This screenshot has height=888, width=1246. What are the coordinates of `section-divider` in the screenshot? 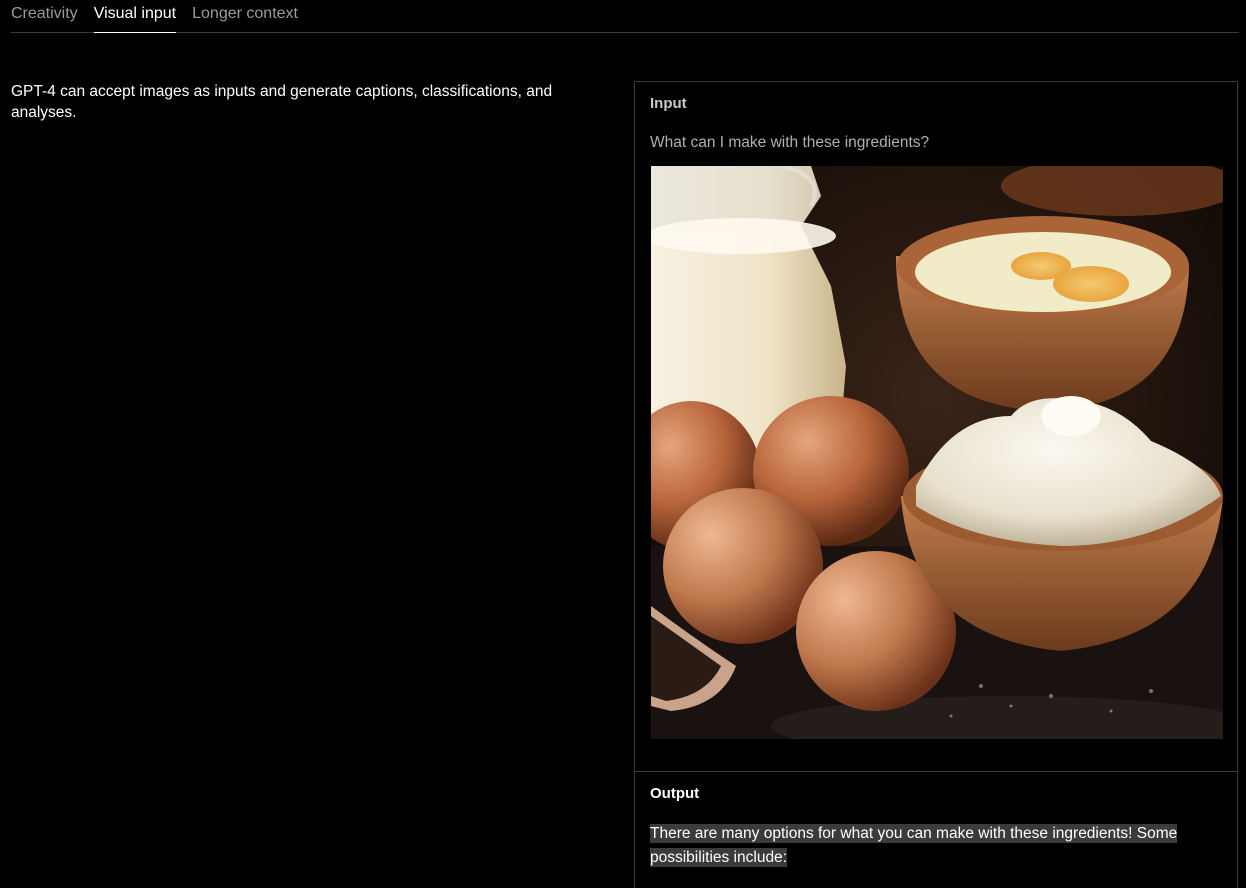 It's located at (936, 771).